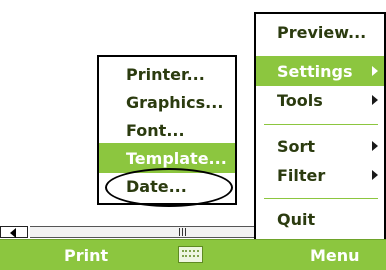 This screenshot has height=270, width=386. I want to click on scroll-left-arrow-icon, so click(13, 233).